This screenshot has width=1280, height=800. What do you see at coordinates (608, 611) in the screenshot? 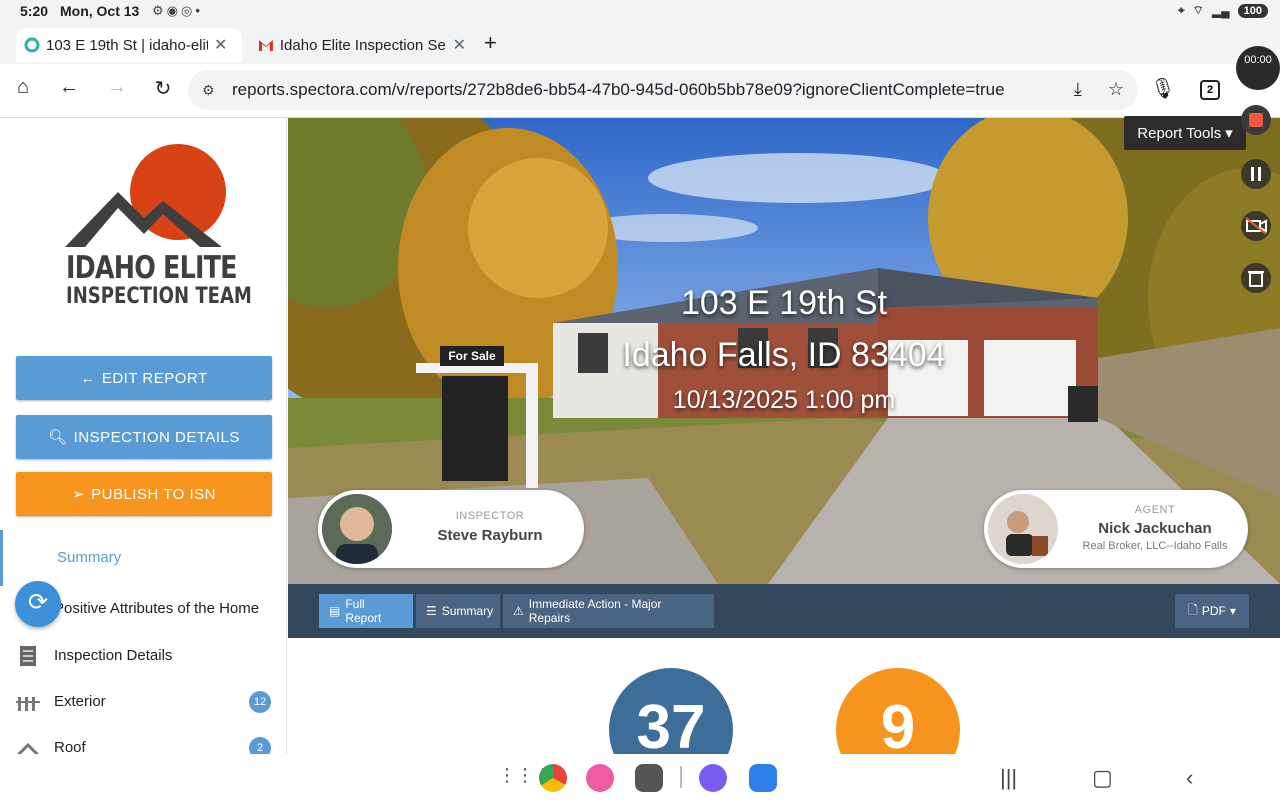
I see `tab-immediate-action: ⚠ Immediate Action - Major Repairs` at bounding box center [608, 611].